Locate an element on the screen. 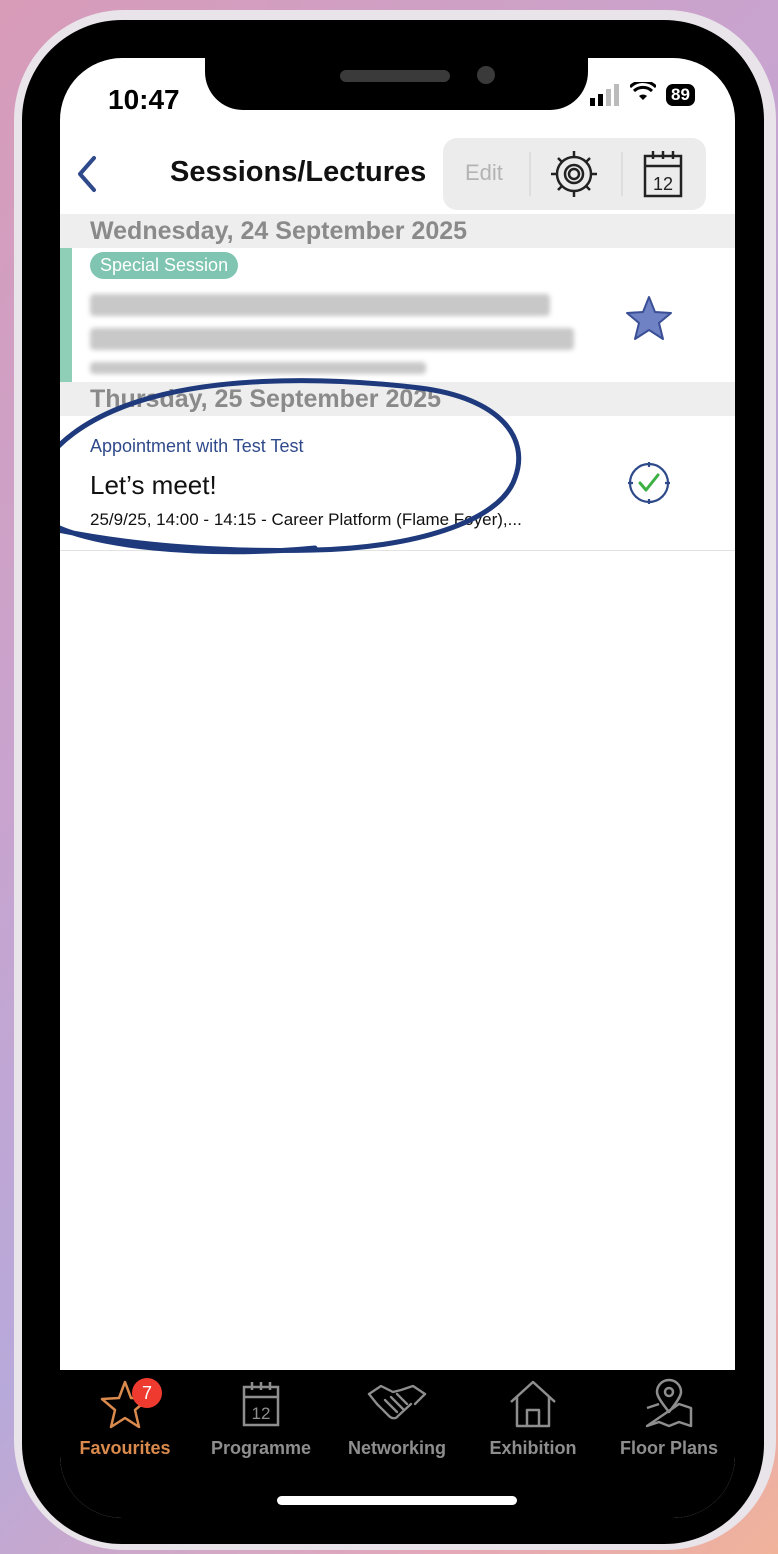 The image size is (778, 1554). map-pin-icon is located at coordinates (669, 1403).